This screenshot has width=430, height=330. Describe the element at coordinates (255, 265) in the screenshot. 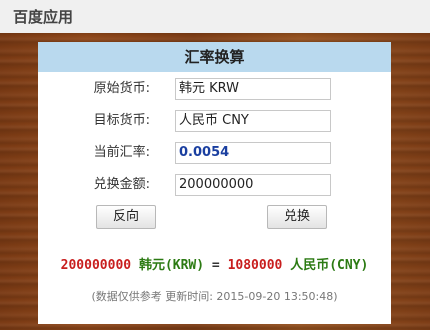

I see `result-to-amount: 1080000` at that location.